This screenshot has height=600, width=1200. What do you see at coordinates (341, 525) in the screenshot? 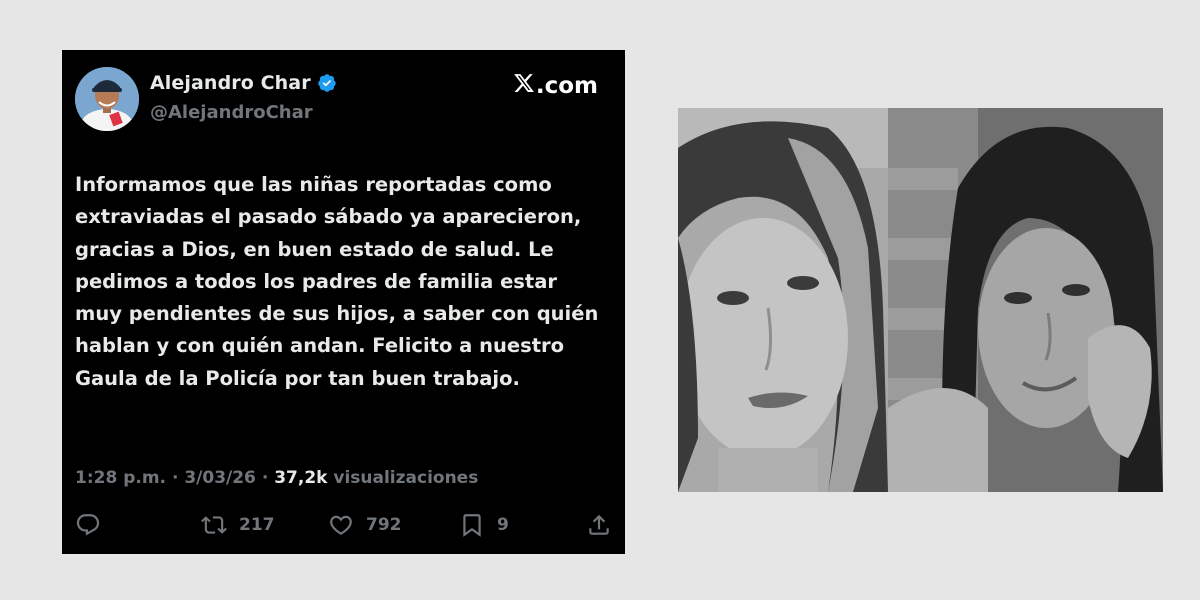
I see `like-icon` at bounding box center [341, 525].